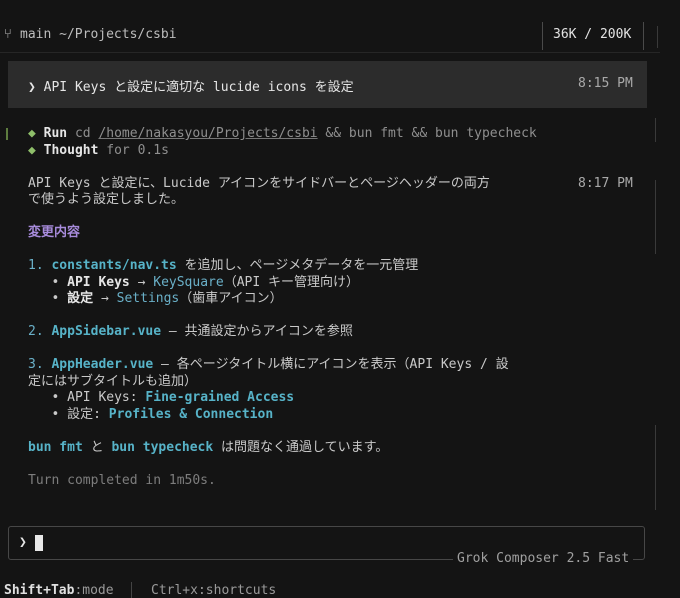 The image size is (680, 598). I want to click on list-number: 2., so click(36, 331).